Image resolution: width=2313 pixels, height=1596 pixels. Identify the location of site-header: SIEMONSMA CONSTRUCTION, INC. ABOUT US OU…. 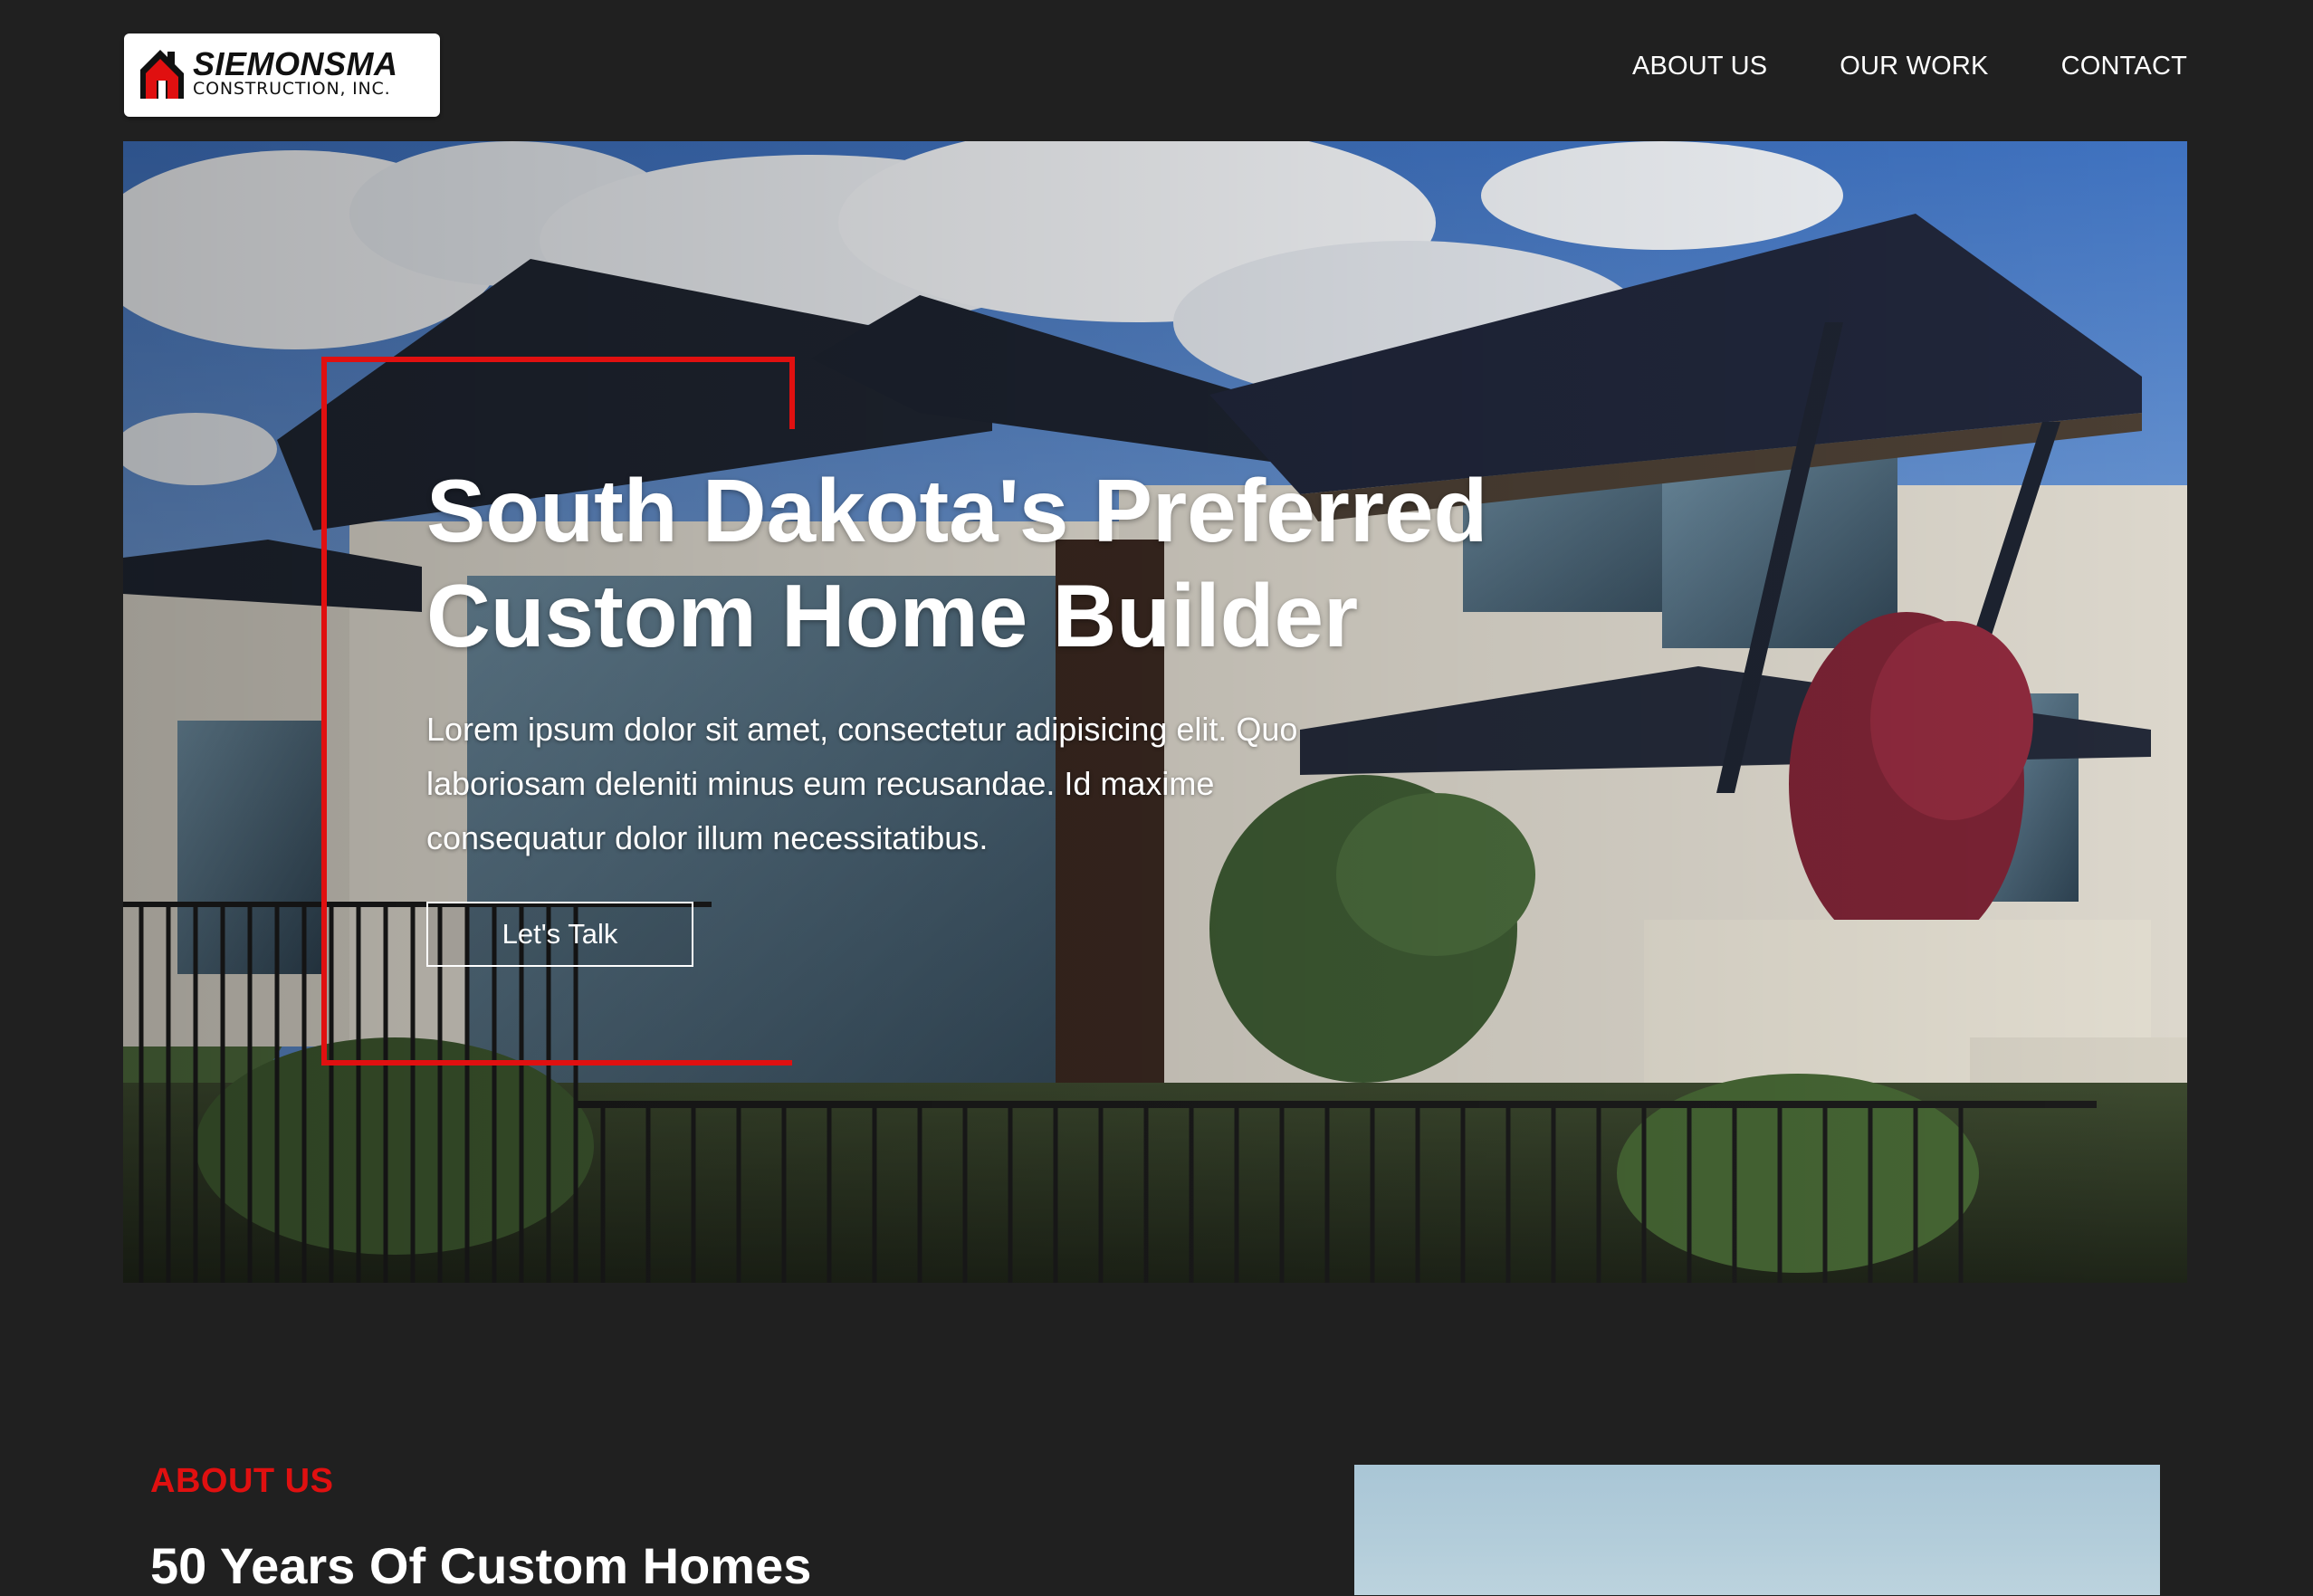
(1156, 70).